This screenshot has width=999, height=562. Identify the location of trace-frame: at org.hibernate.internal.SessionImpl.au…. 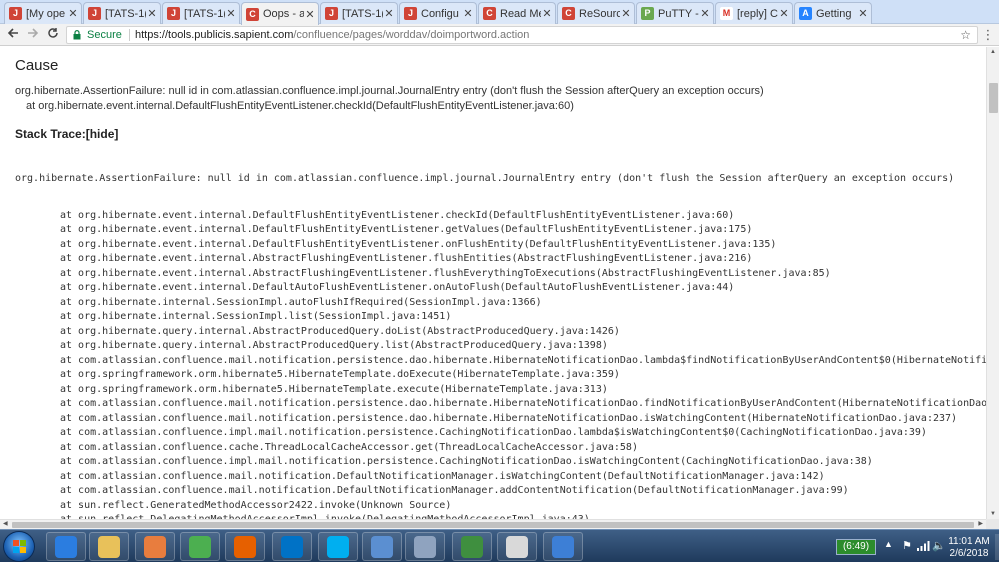
(301, 302).